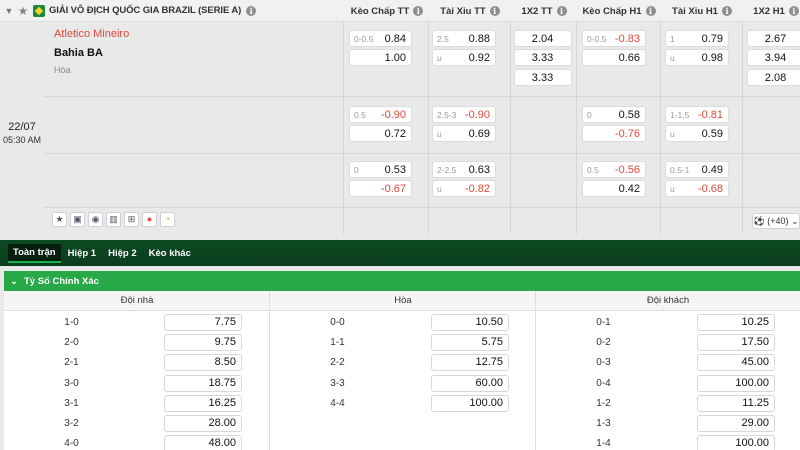 The width and height of the screenshot is (800, 450). I want to click on odds-value: 3.33, so click(542, 77).